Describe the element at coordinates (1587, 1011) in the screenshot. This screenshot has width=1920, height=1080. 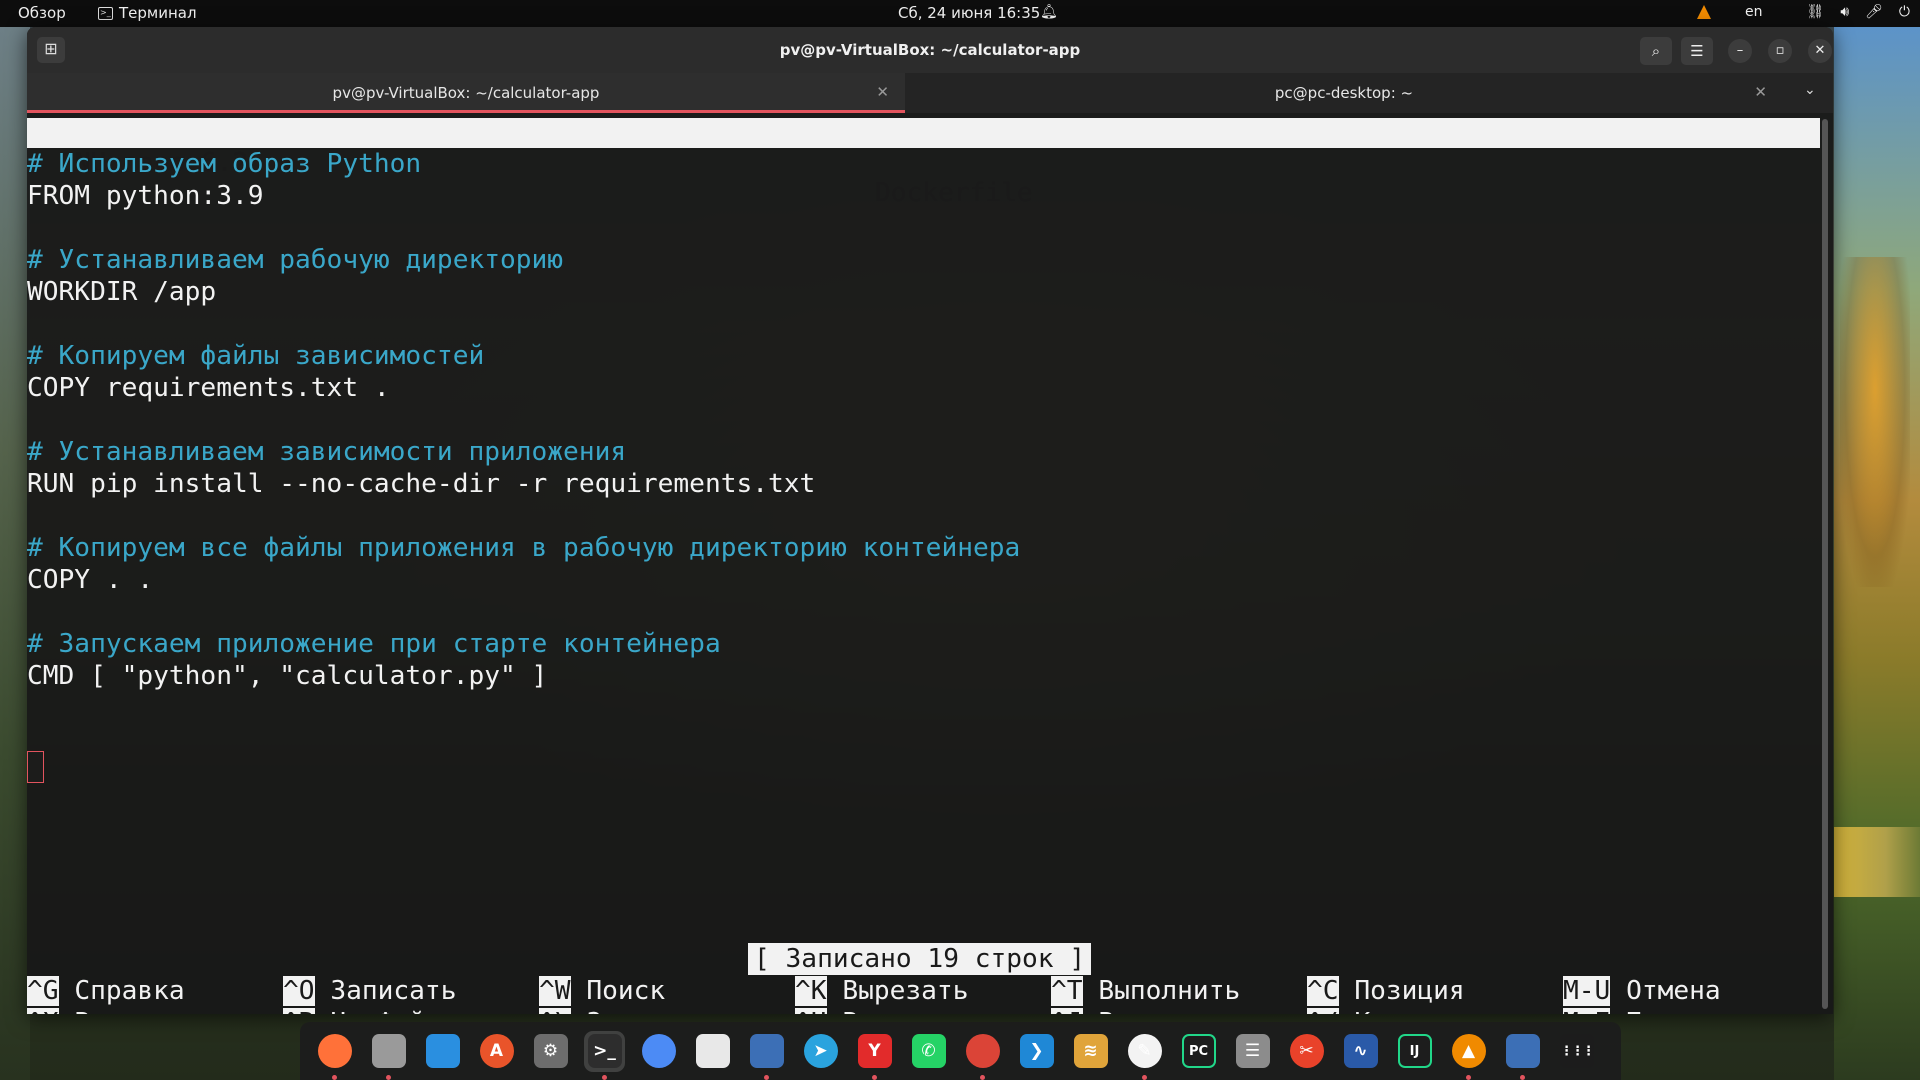
I see `shortcut-key: M-E` at that location.